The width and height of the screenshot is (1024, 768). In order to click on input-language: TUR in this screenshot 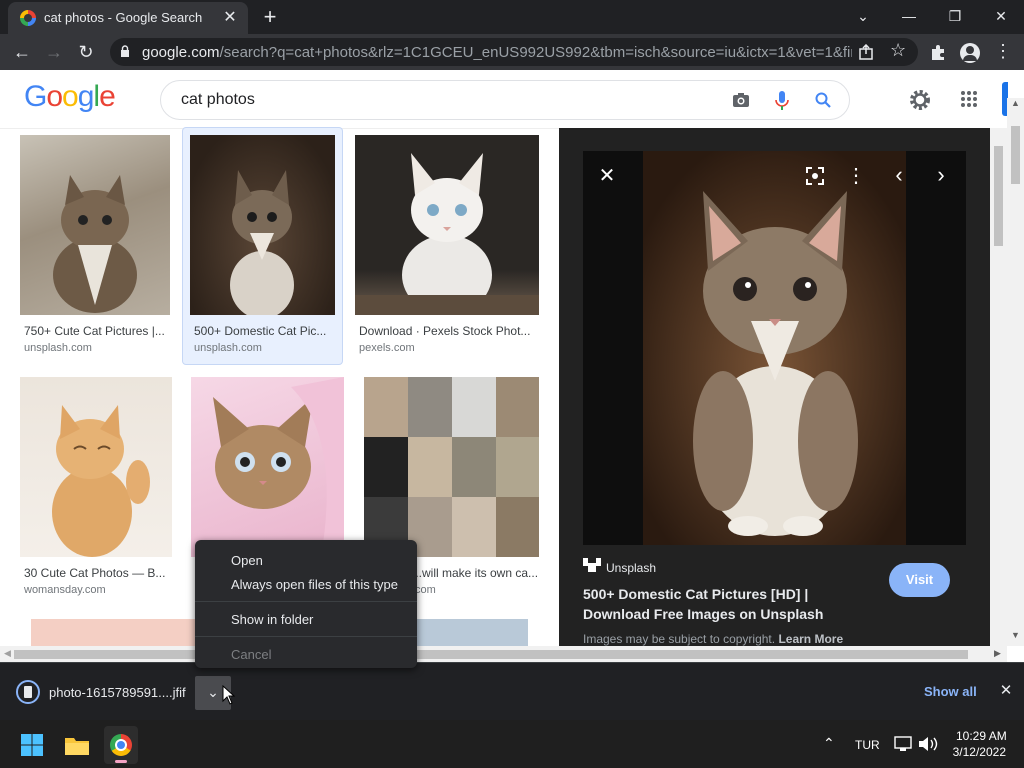, I will do `click(867, 745)`.